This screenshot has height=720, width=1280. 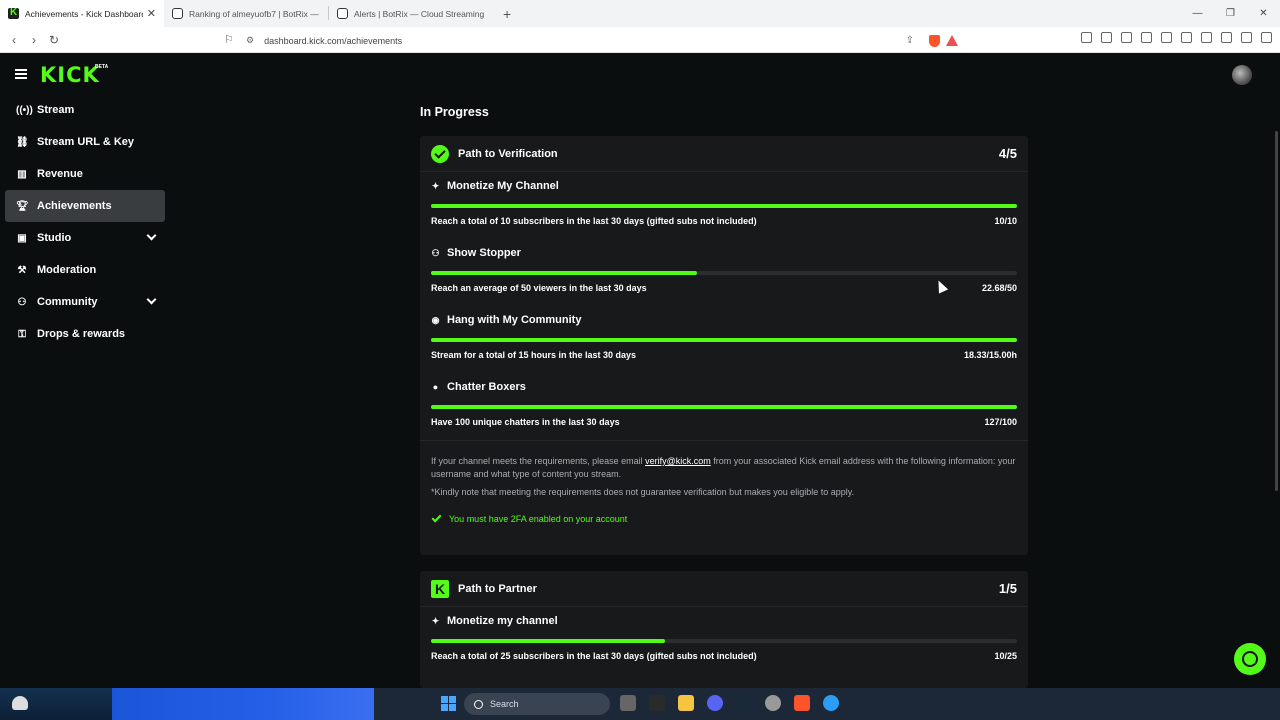 I want to click on puzzle-icon, so click(x=1106, y=37).